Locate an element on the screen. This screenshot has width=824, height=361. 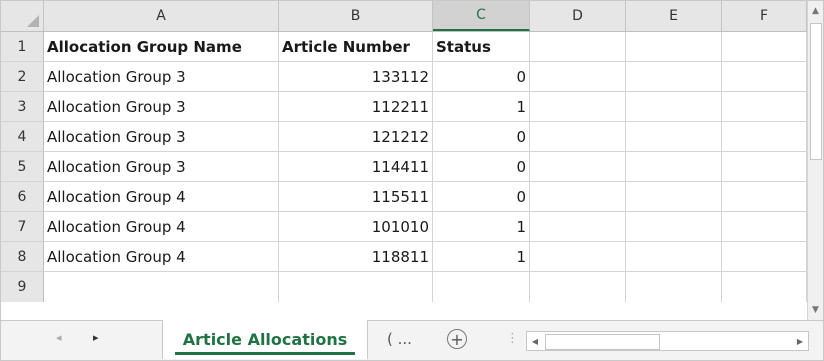
sheet-tab-active: Article Allocations is located at coordinates (265, 339).